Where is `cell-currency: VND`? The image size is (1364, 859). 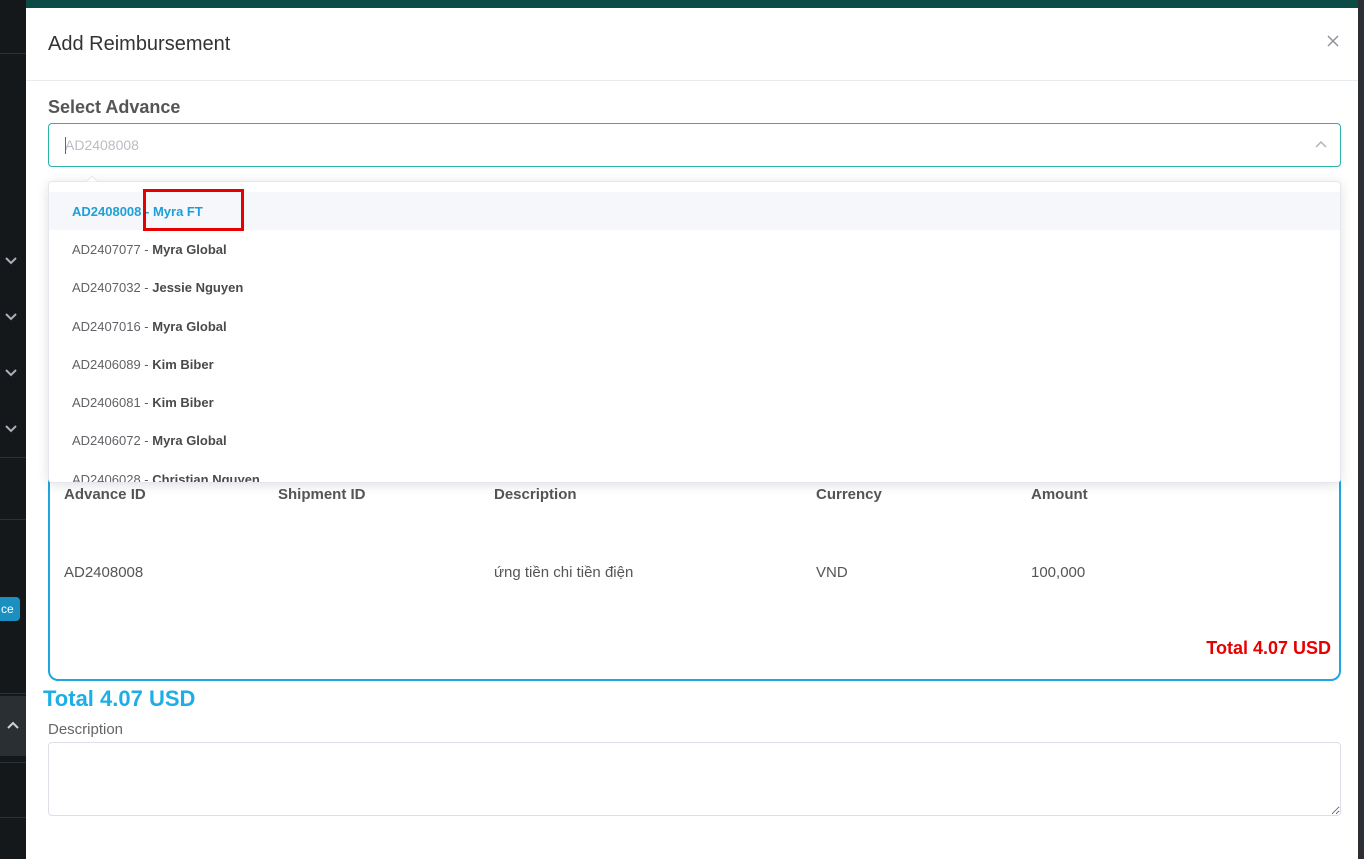
cell-currency: VND is located at coordinates (832, 572).